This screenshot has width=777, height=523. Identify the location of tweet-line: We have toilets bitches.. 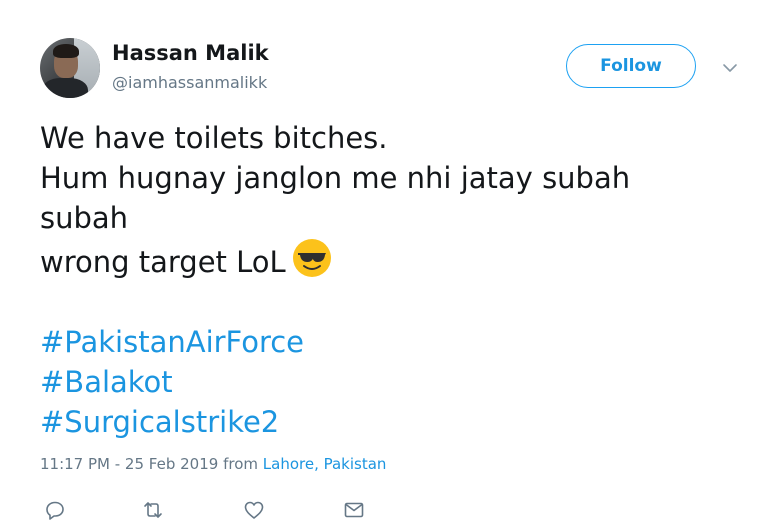
(214, 138).